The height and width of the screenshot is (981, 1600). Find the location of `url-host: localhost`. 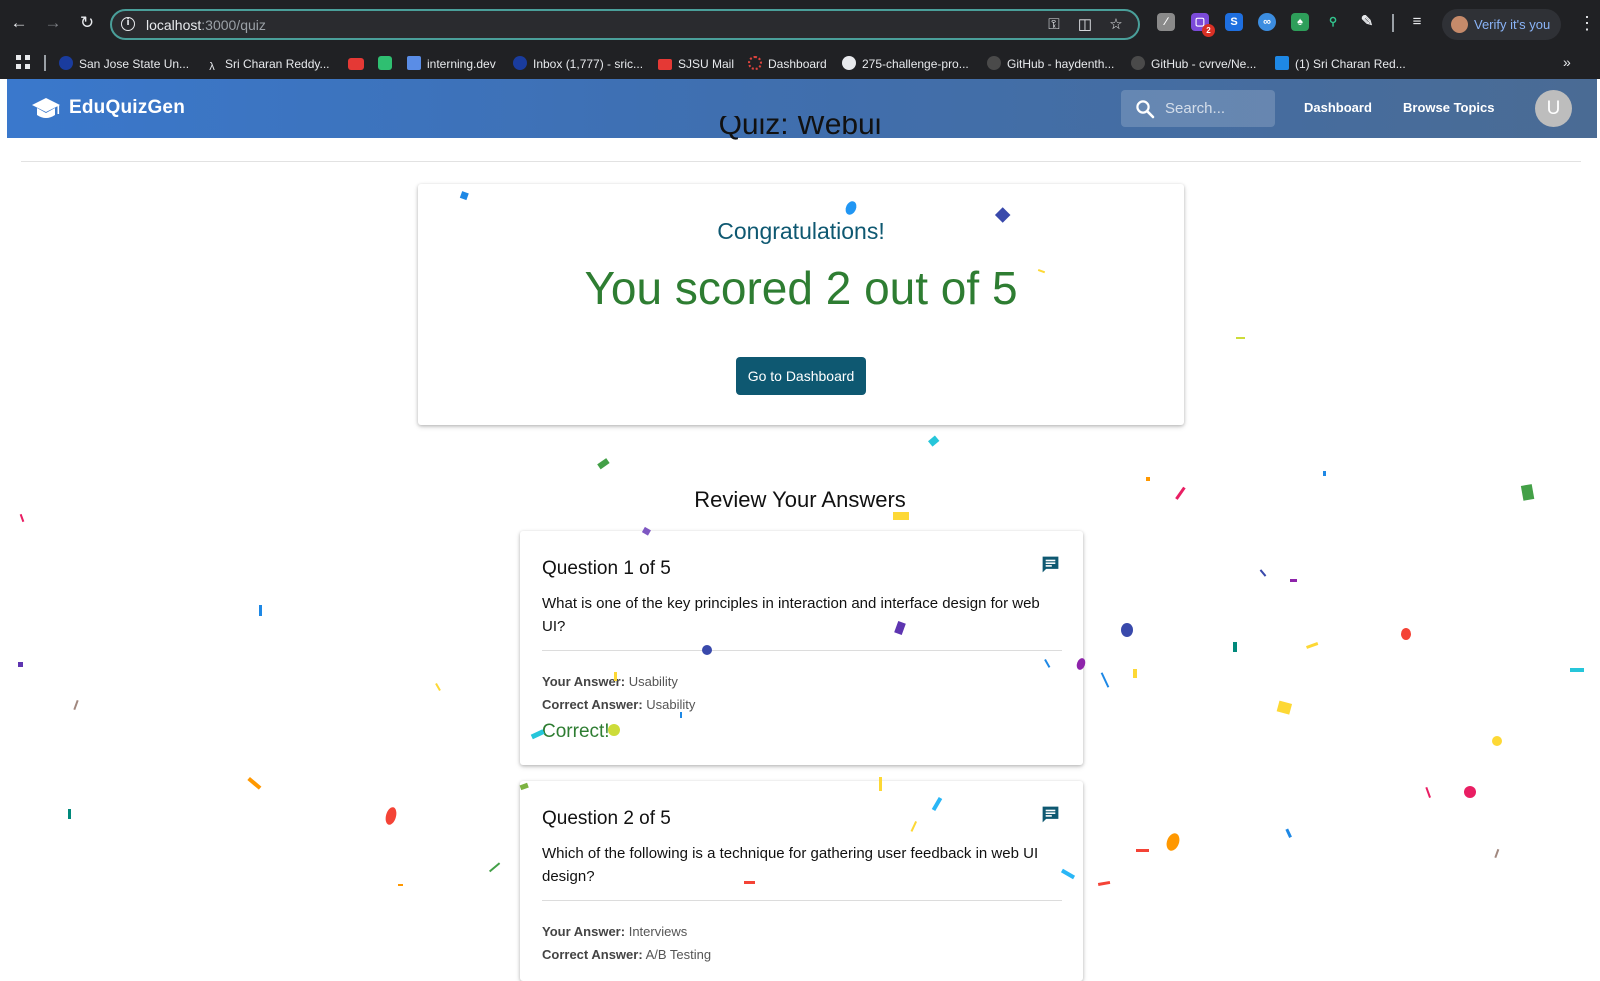

url-host: localhost is located at coordinates (174, 25).